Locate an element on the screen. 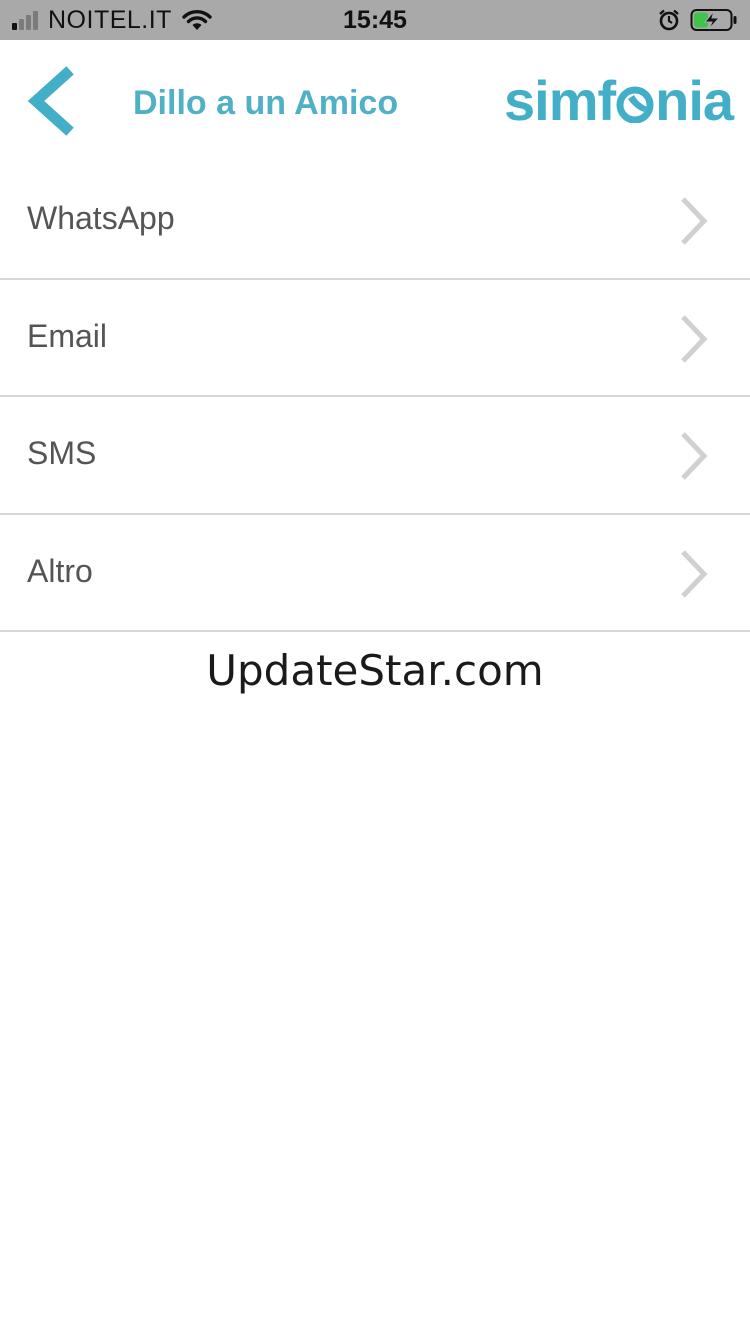 The height and width of the screenshot is (1334, 750). share-option-email: Email is located at coordinates (375, 338).